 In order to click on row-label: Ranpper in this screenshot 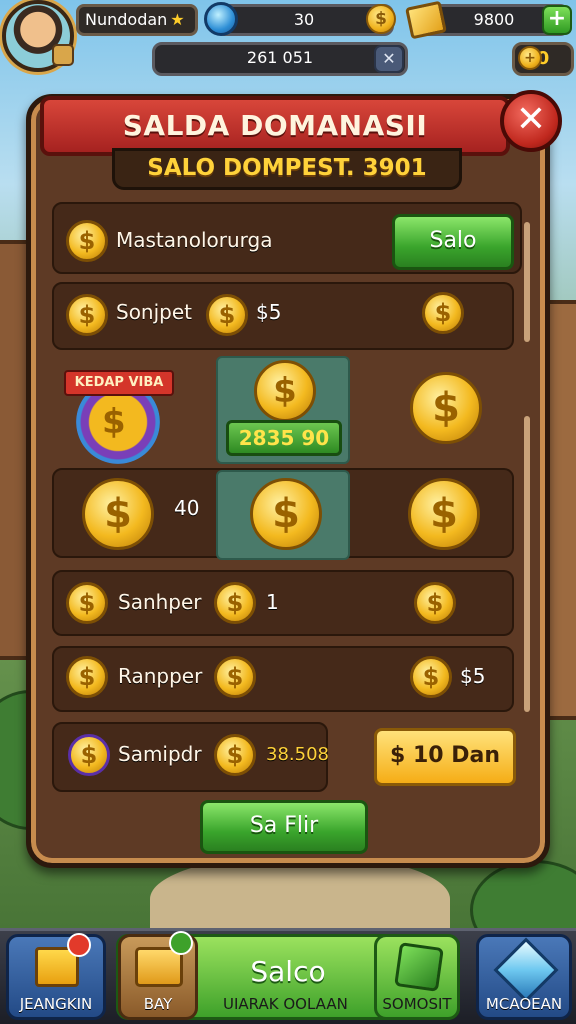, I will do `click(160, 676)`.